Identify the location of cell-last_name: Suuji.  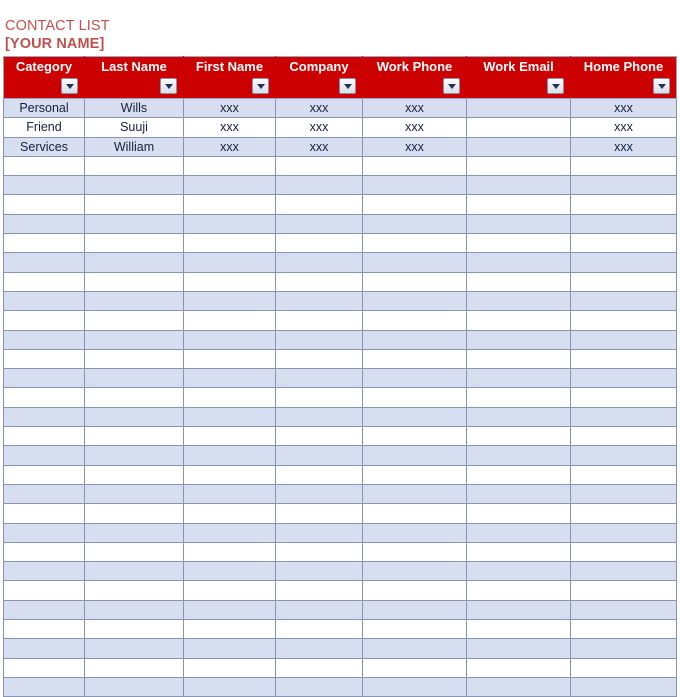
(134, 127).